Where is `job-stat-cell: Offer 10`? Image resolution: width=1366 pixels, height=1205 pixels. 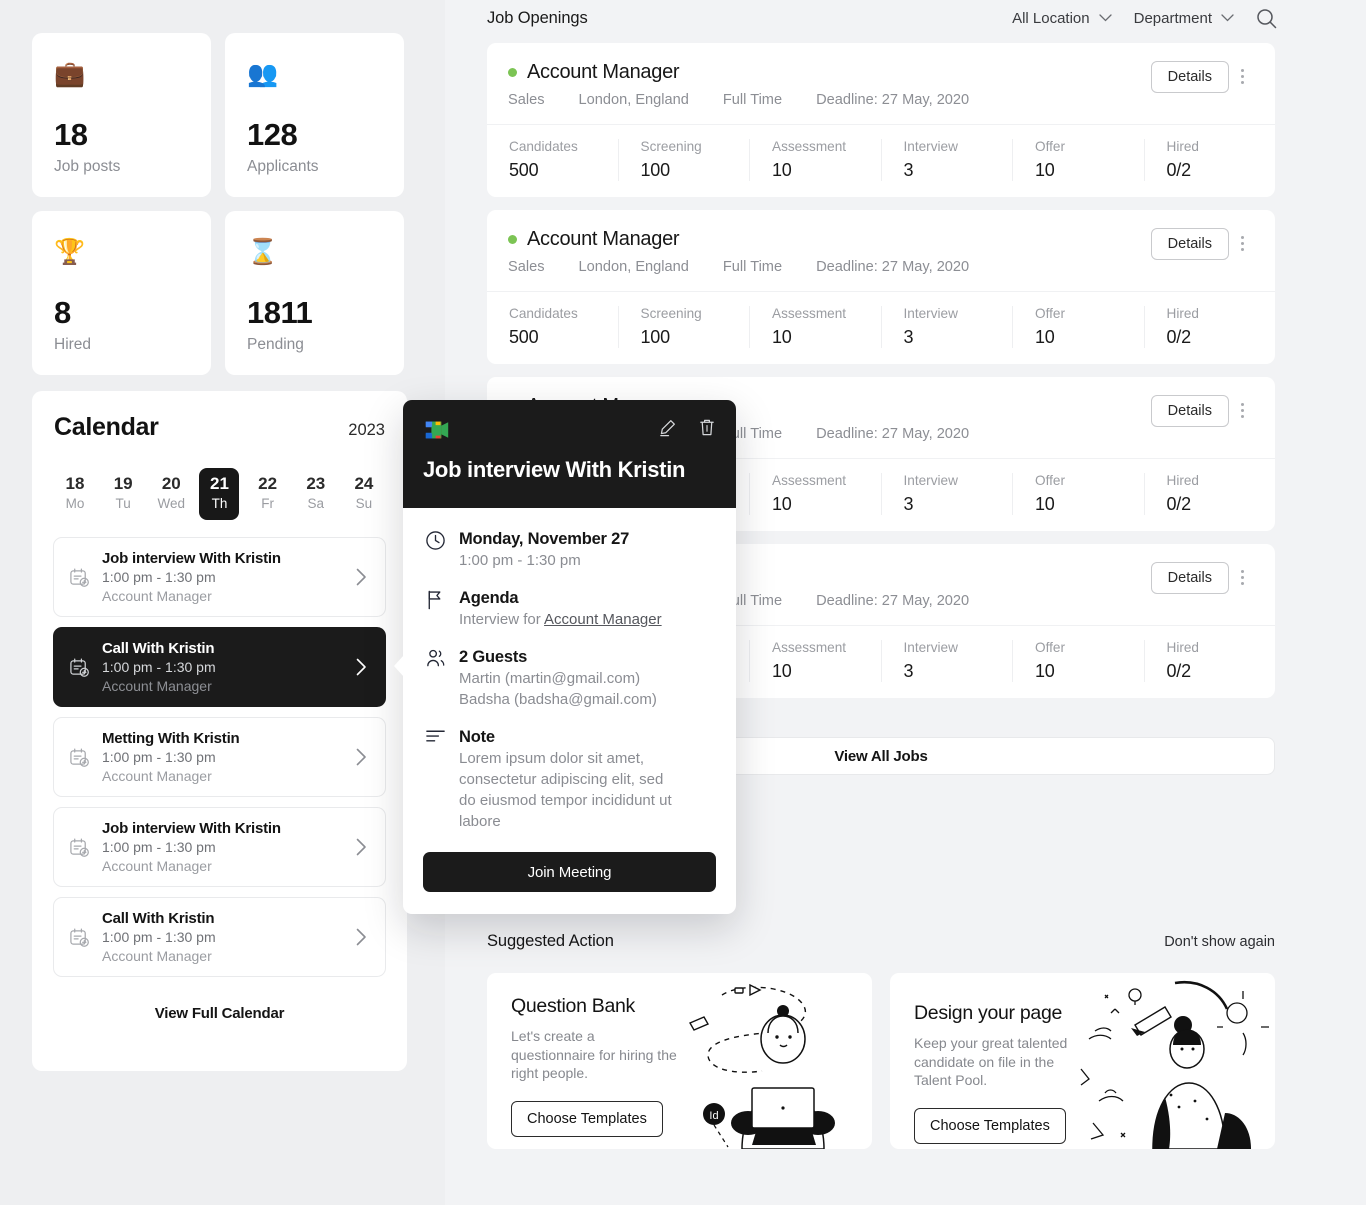
job-stat-cell: Offer 10 is located at coordinates (1079, 327).